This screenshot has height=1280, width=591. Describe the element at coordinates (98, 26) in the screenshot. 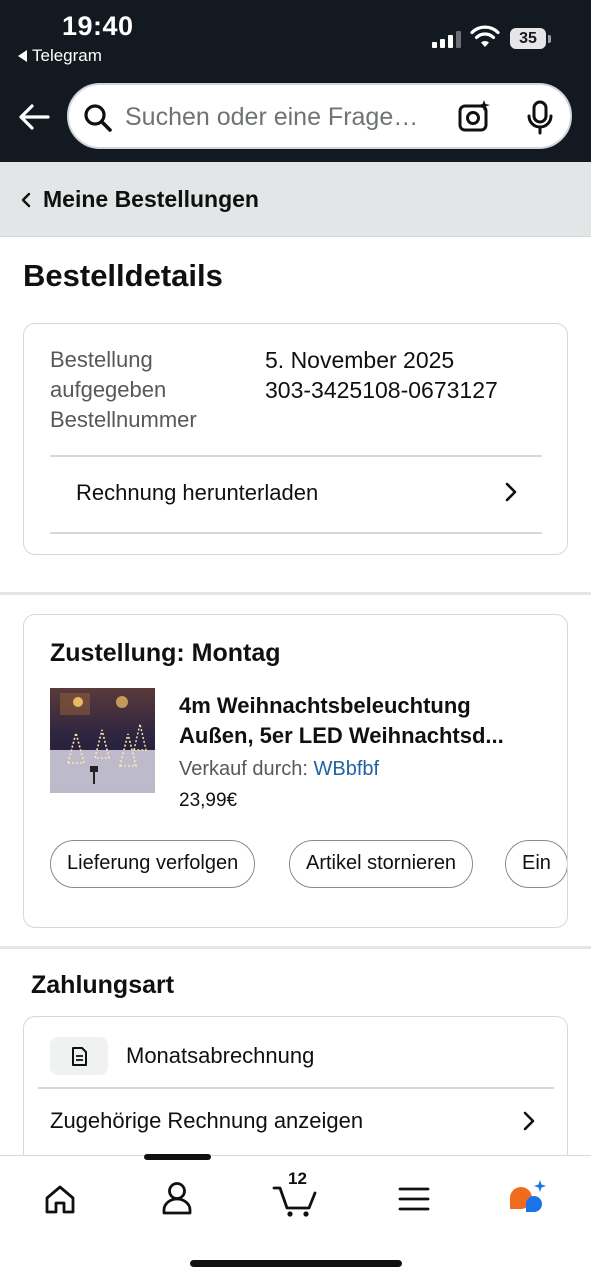

I see `status-time: 19:40` at that location.